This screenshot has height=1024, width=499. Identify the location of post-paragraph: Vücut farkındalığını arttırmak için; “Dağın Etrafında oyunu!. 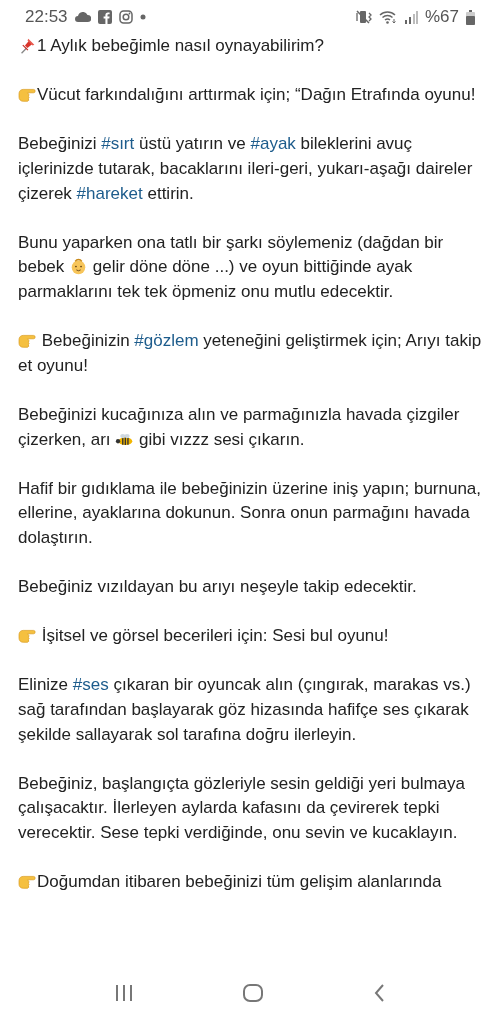
(251, 95).